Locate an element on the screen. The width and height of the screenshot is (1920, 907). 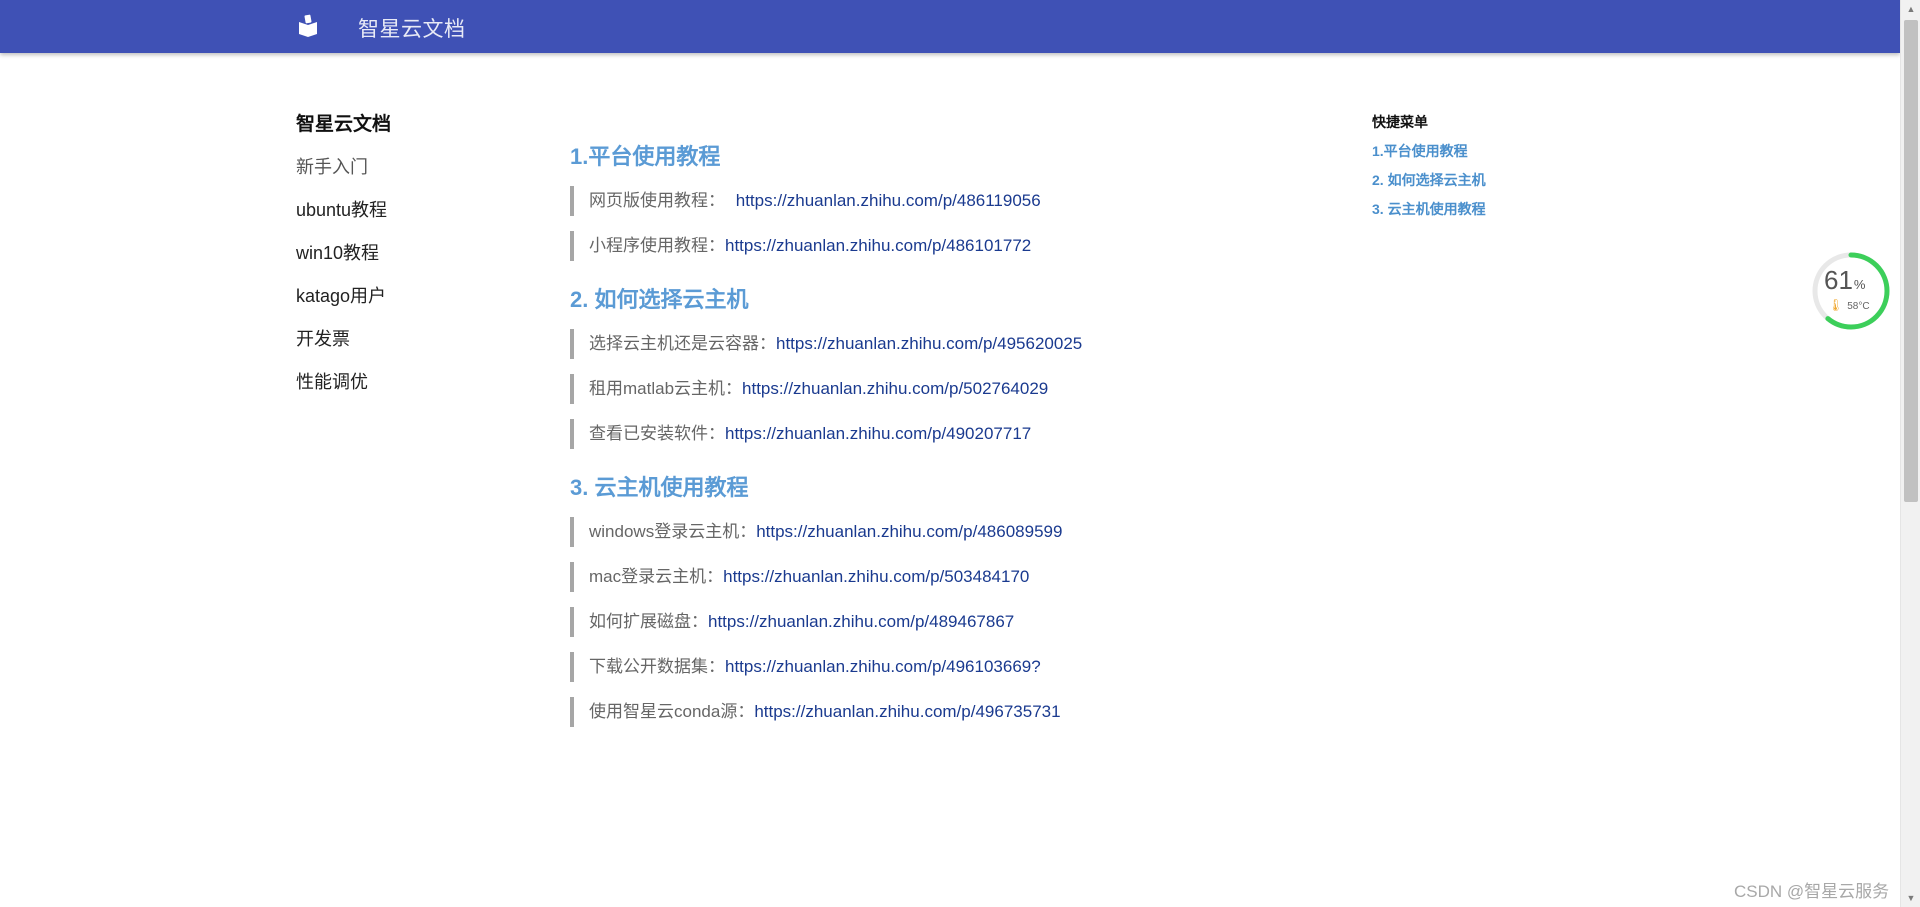
entry-link: https://zhuanlan.zhihu.com/p/486089599 is located at coordinates (909, 531).